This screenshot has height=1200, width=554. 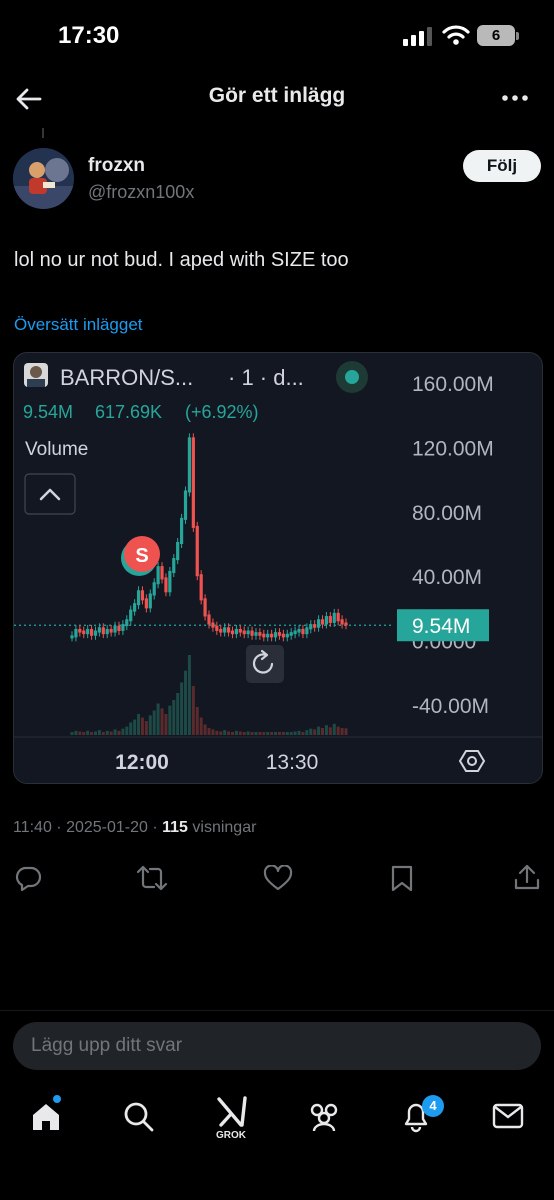 I want to click on divider, so click(x=277, y=1010).